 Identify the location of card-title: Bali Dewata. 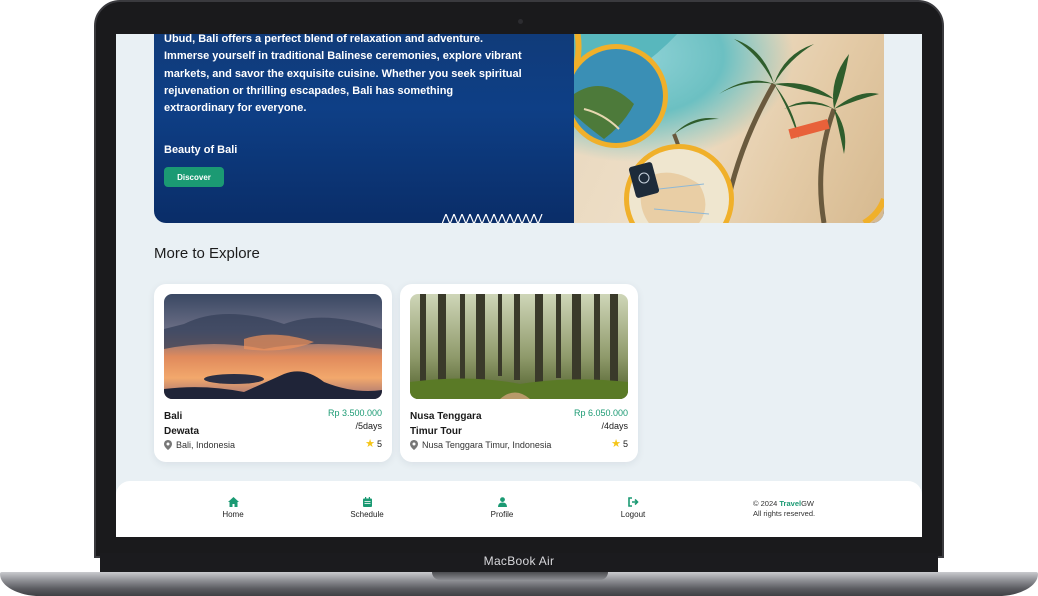
(182, 424).